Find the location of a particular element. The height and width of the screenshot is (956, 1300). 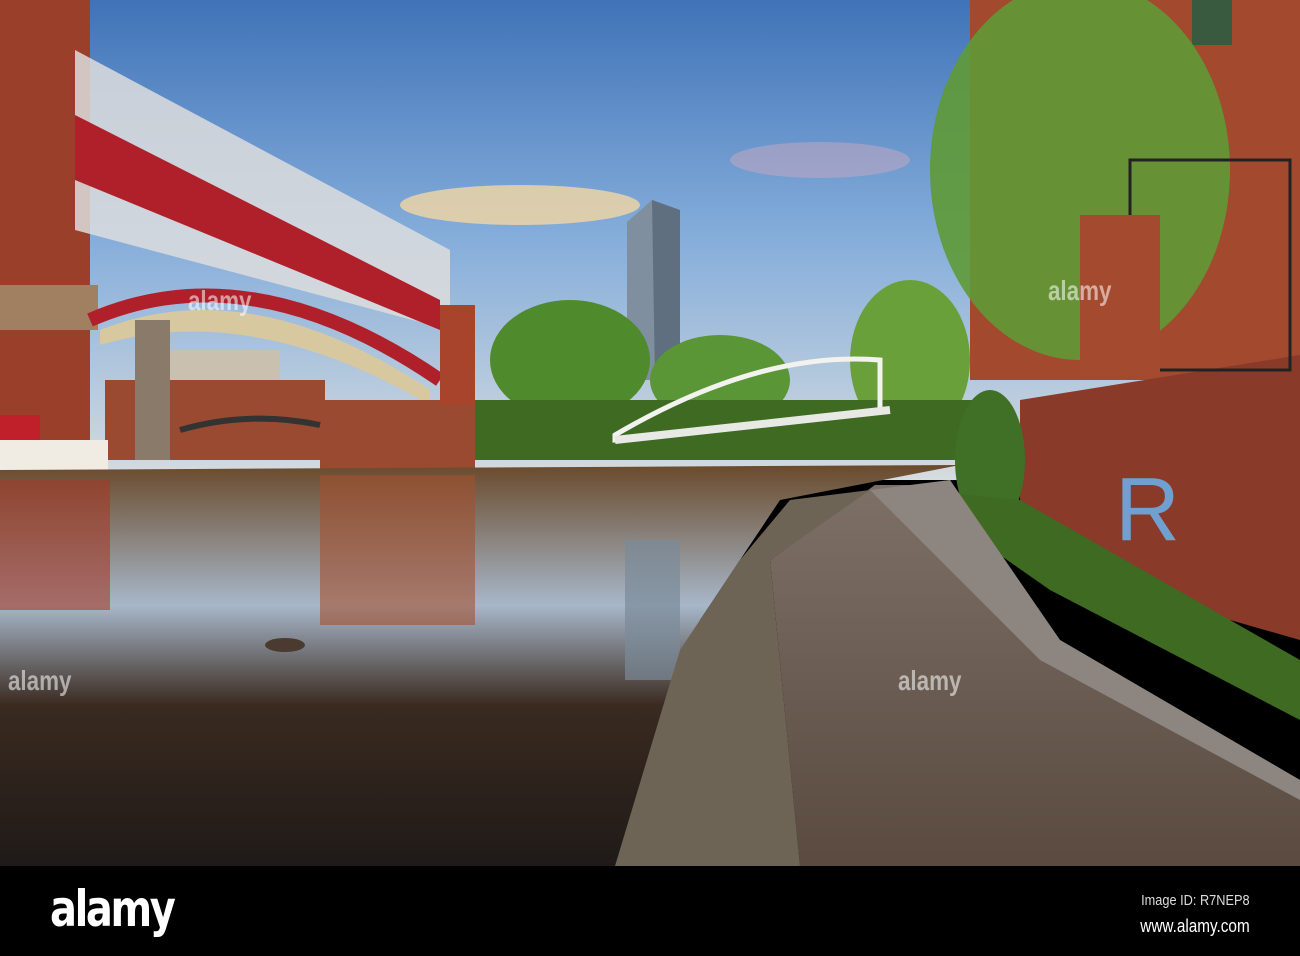

sunlit-cloud is located at coordinates (520, 205).